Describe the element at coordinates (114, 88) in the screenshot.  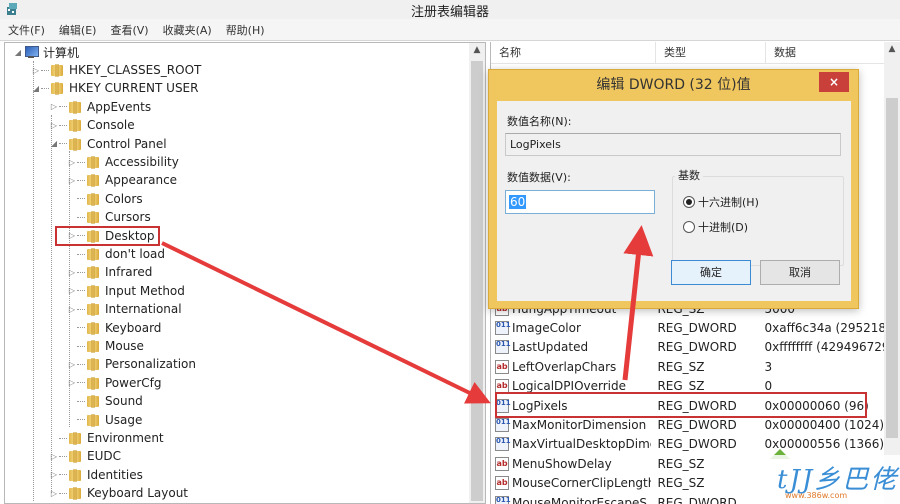
I see `tree-item: ◢ HKEY CURRENT USER` at that location.